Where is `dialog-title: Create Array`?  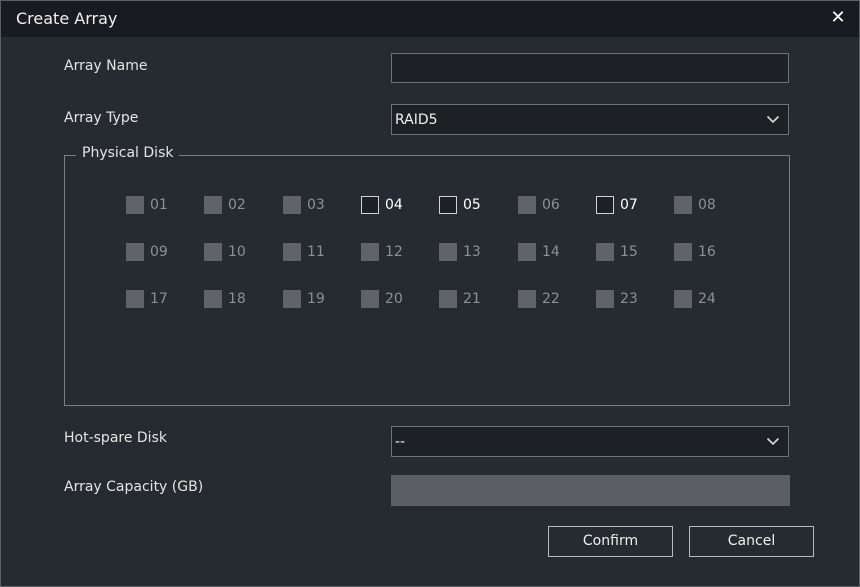 dialog-title: Create Array is located at coordinates (67, 18).